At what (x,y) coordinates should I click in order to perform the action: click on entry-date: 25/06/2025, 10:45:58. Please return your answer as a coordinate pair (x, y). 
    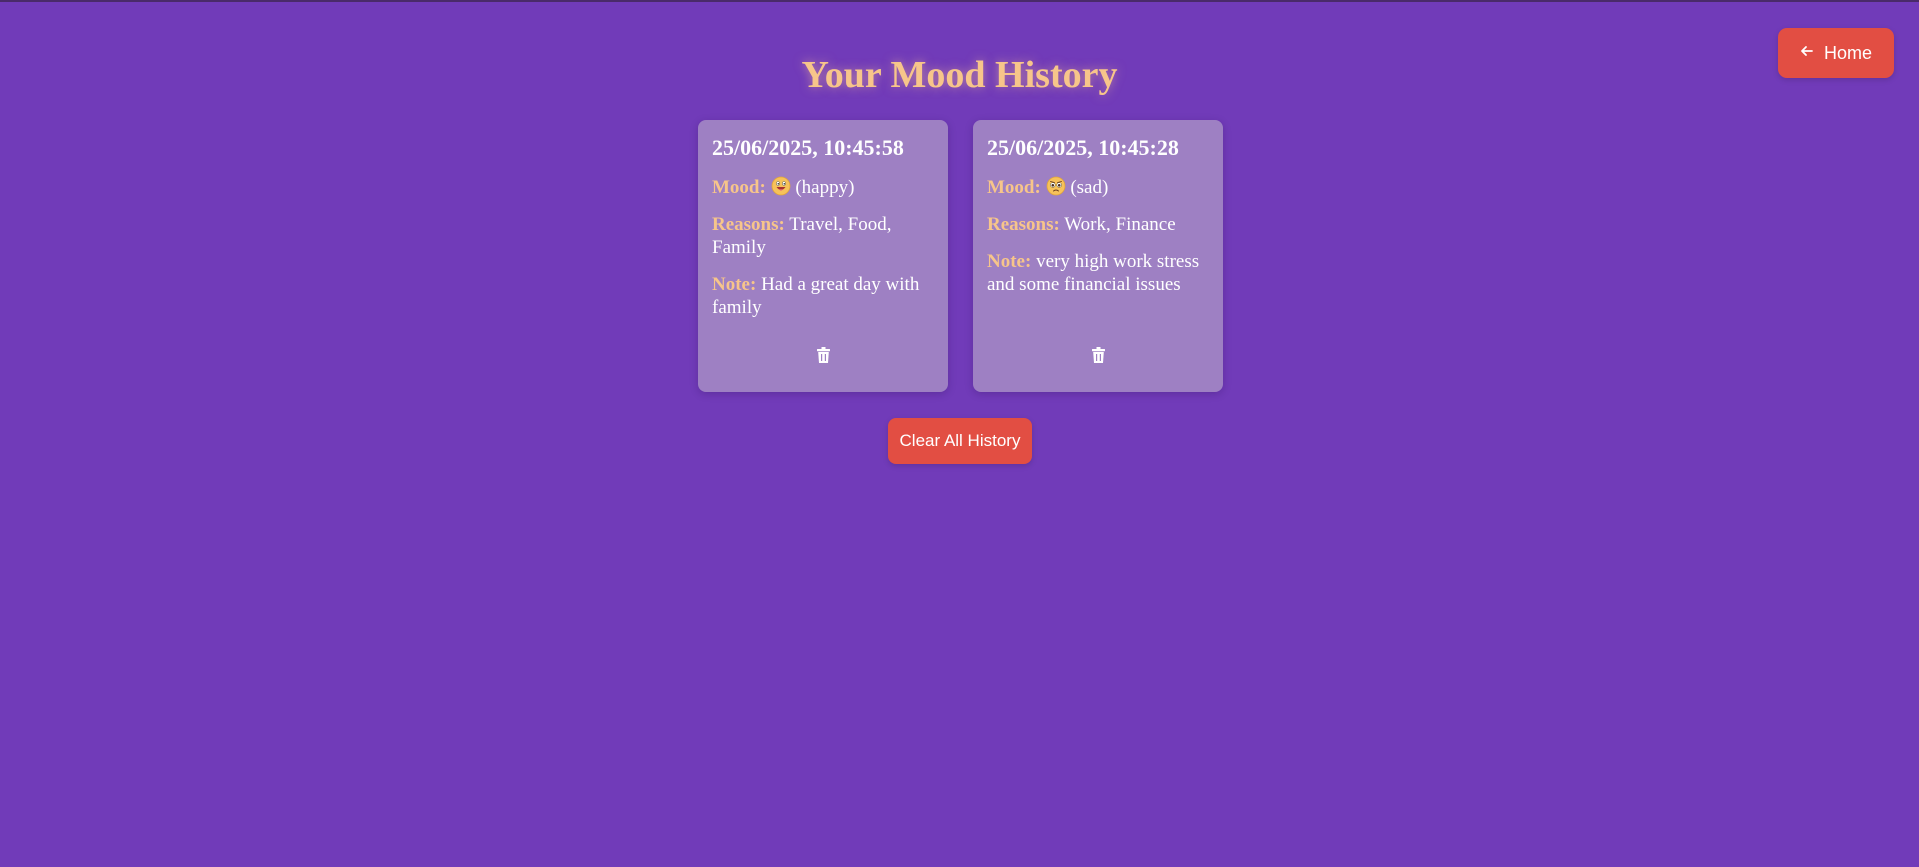
    Looking at the image, I should click on (808, 147).